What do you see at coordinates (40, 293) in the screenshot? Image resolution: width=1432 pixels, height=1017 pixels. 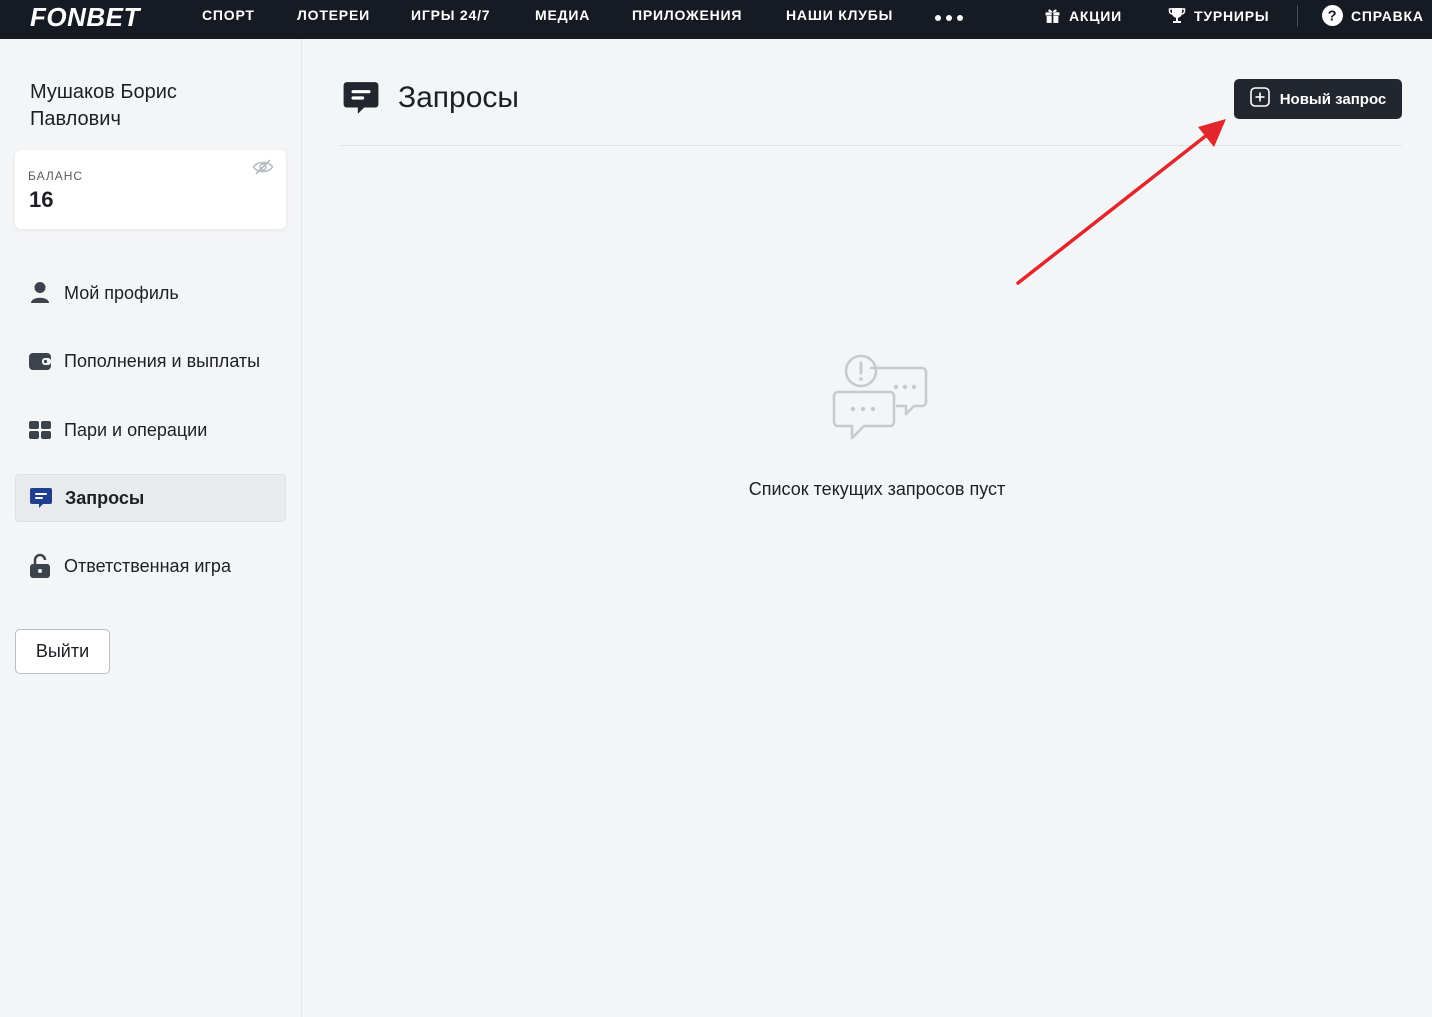 I see `user-icon` at bounding box center [40, 293].